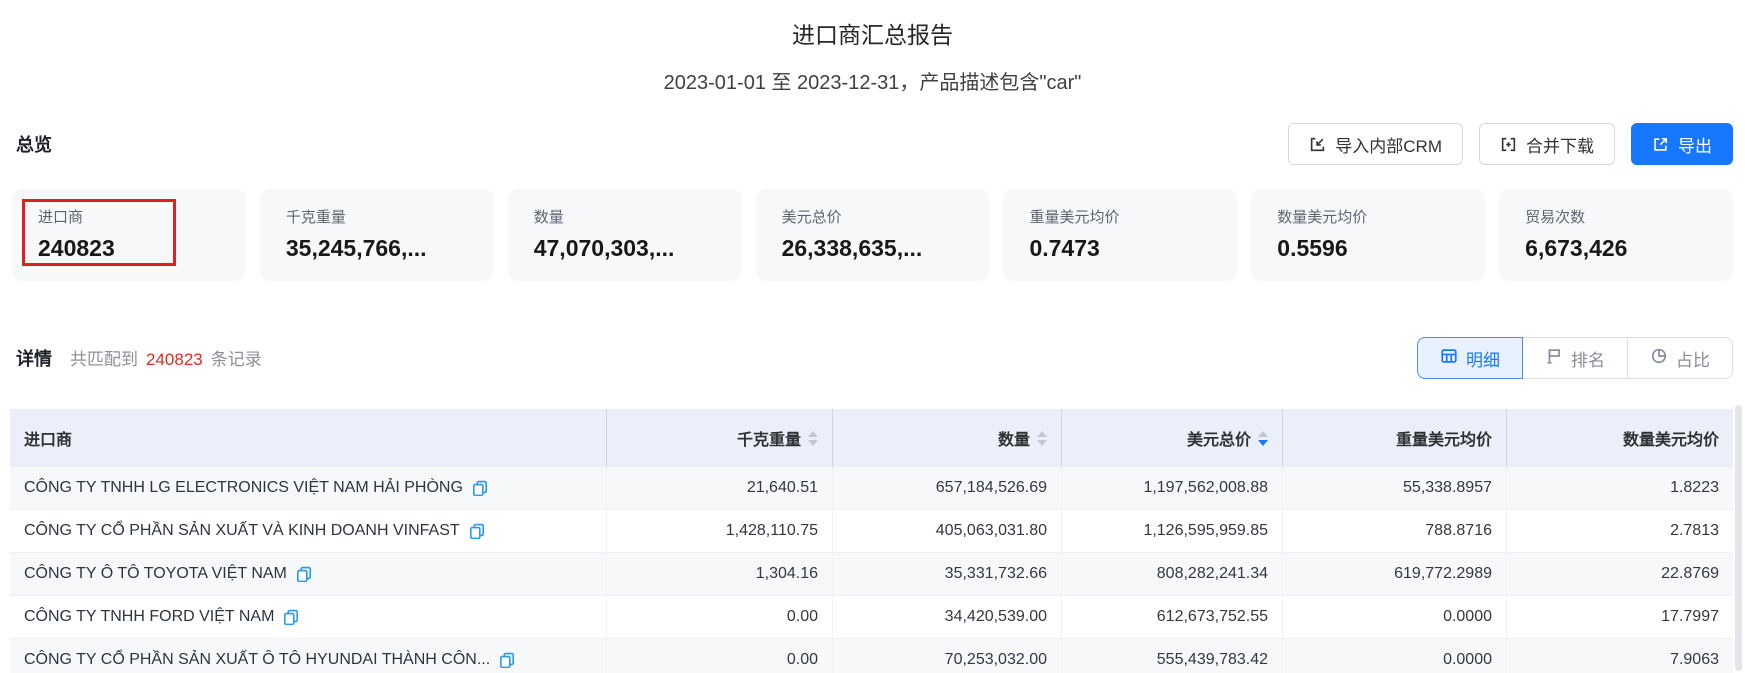  I want to click on card-value: 240823, so click(76, 248).